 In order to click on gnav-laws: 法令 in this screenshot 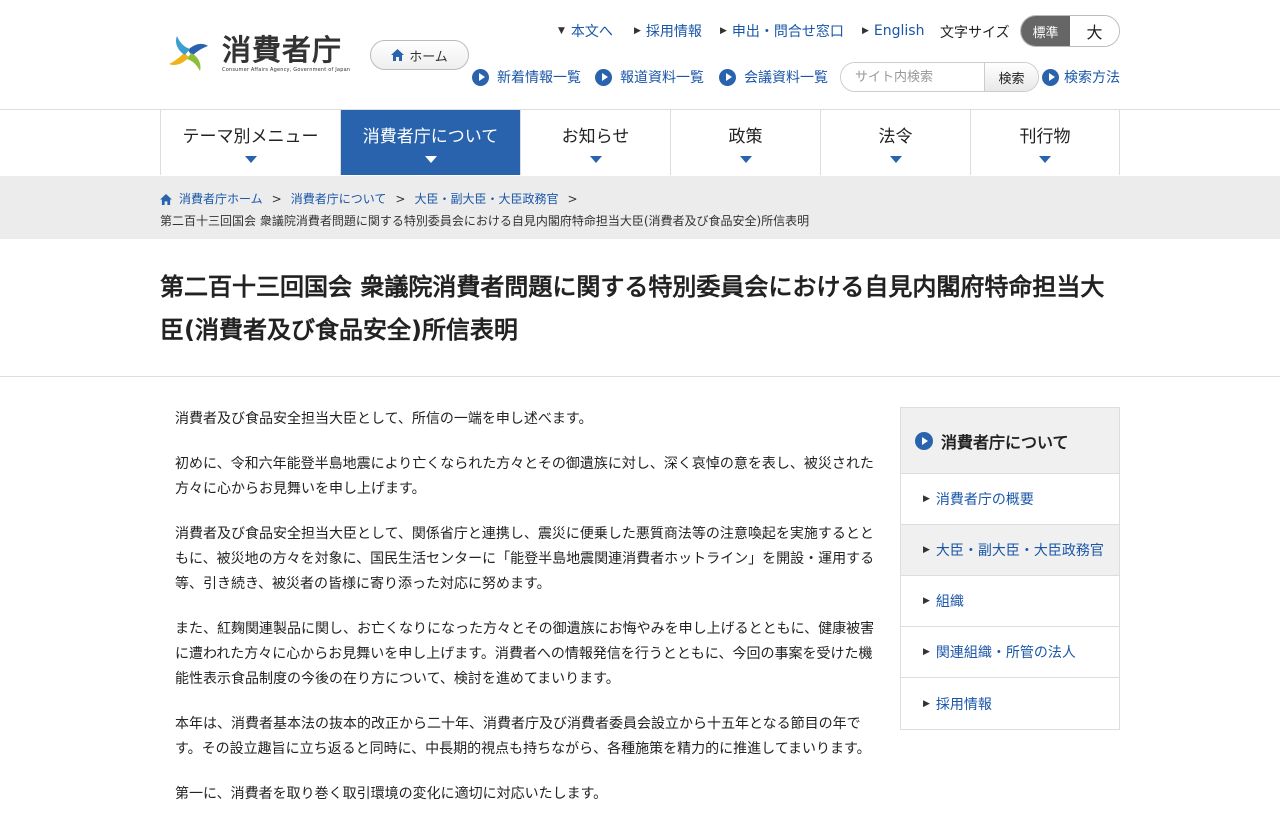, I will do `click(896, 142)`.